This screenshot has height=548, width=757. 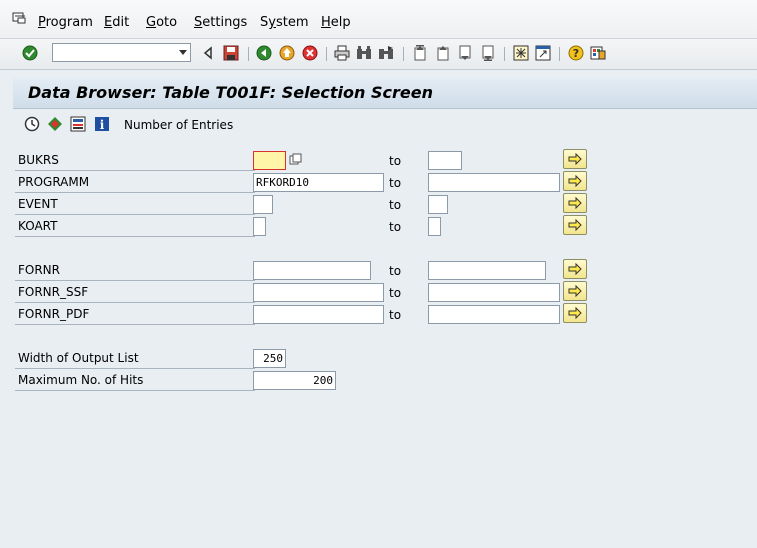 What do you see at coordinates (487, 270) in the screenshot?
I see `fornr-high-input` at bounding box center [487, 270].